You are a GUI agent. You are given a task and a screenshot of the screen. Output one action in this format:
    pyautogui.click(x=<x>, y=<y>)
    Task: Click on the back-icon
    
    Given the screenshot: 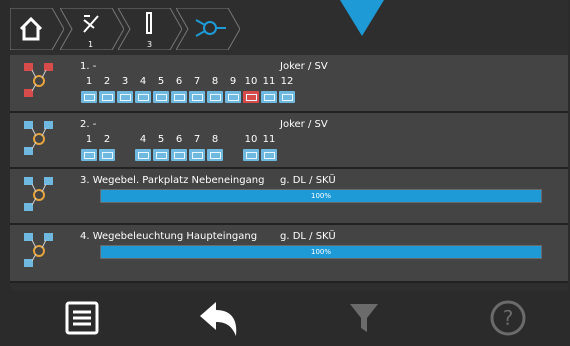 What is the action you would take?
    pyautogui.click(x=218, y=319)
    